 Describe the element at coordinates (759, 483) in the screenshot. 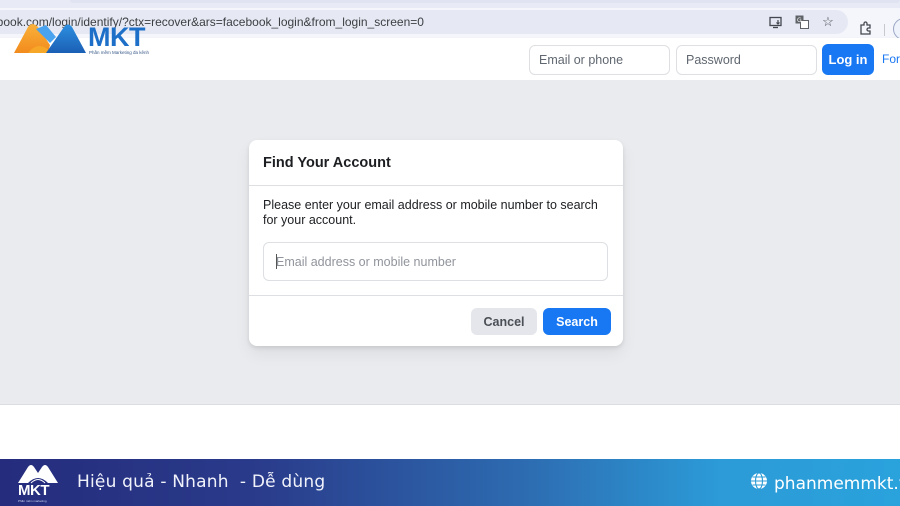

I see `globe-icon` at that location.